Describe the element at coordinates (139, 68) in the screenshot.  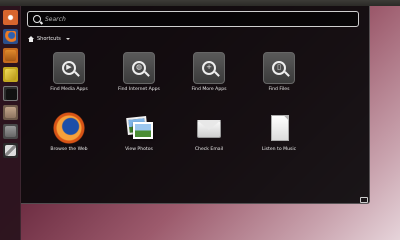
I see `internet-lens-icon: ◍` at that location.